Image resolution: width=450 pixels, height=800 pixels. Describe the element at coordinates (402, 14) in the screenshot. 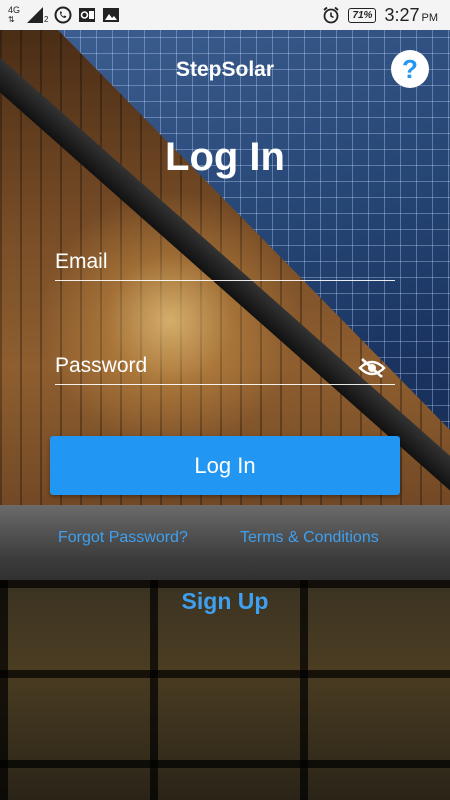

I see `clock-time: 3:27` at that location.